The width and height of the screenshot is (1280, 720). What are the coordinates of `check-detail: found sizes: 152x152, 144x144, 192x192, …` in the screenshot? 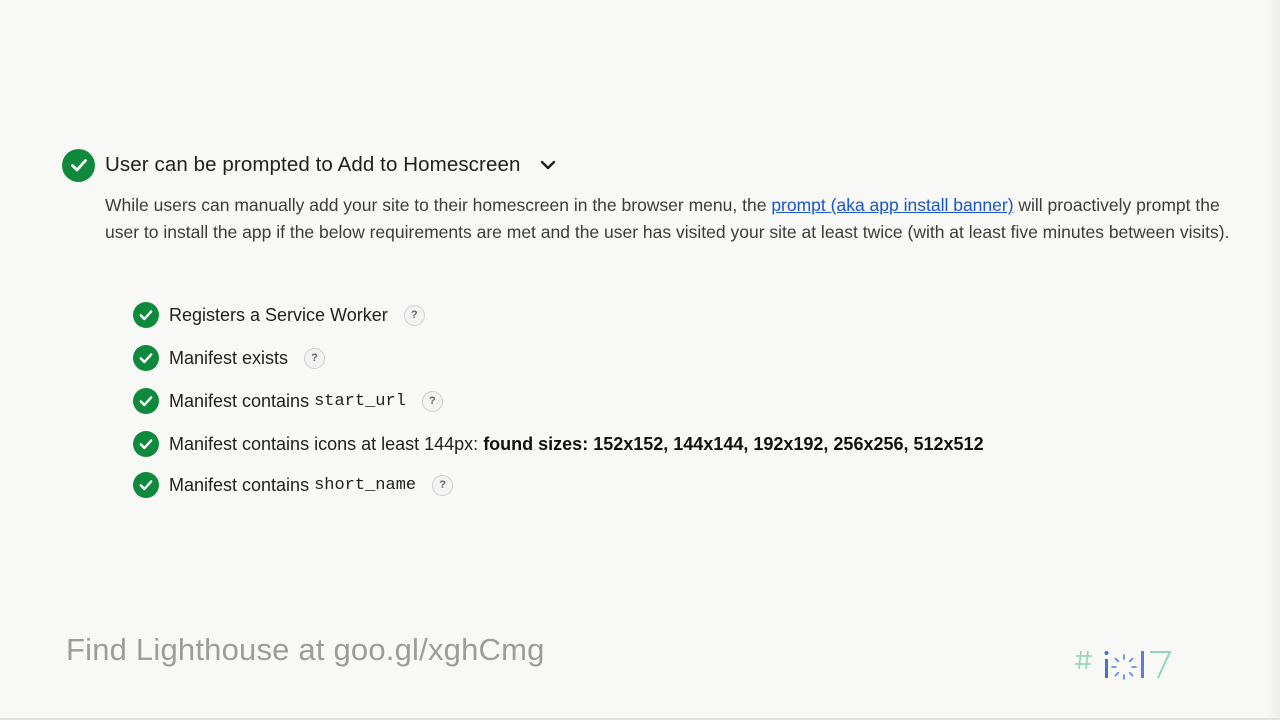 It's located at (733, 443).